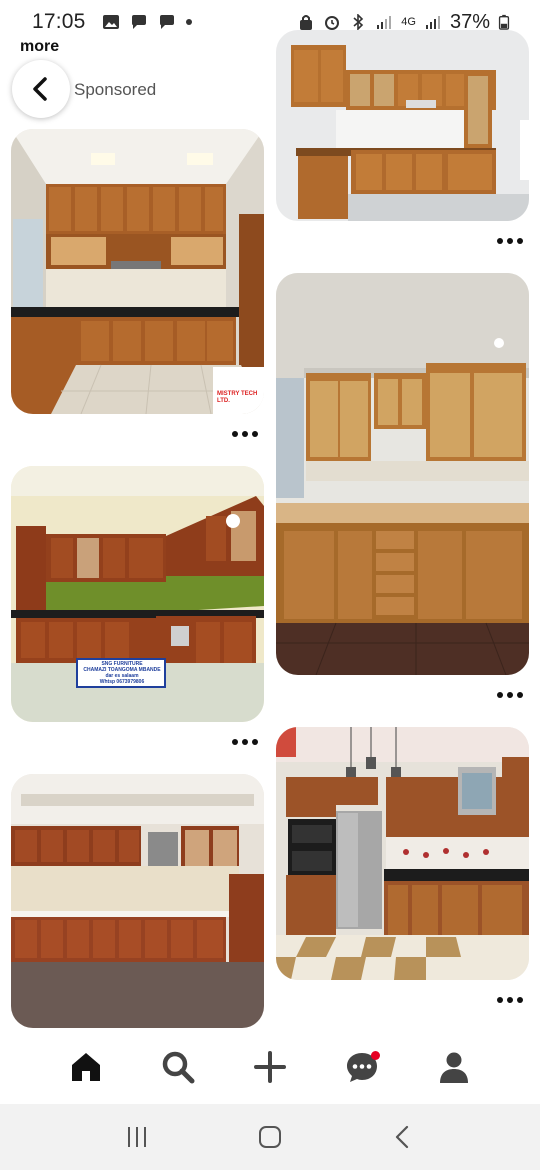 The image size is (540, 1170). What do you see at coordinates (358, 22) in the screenshot?
I see `bluetooth-icon` at bounding box center [358, 22].